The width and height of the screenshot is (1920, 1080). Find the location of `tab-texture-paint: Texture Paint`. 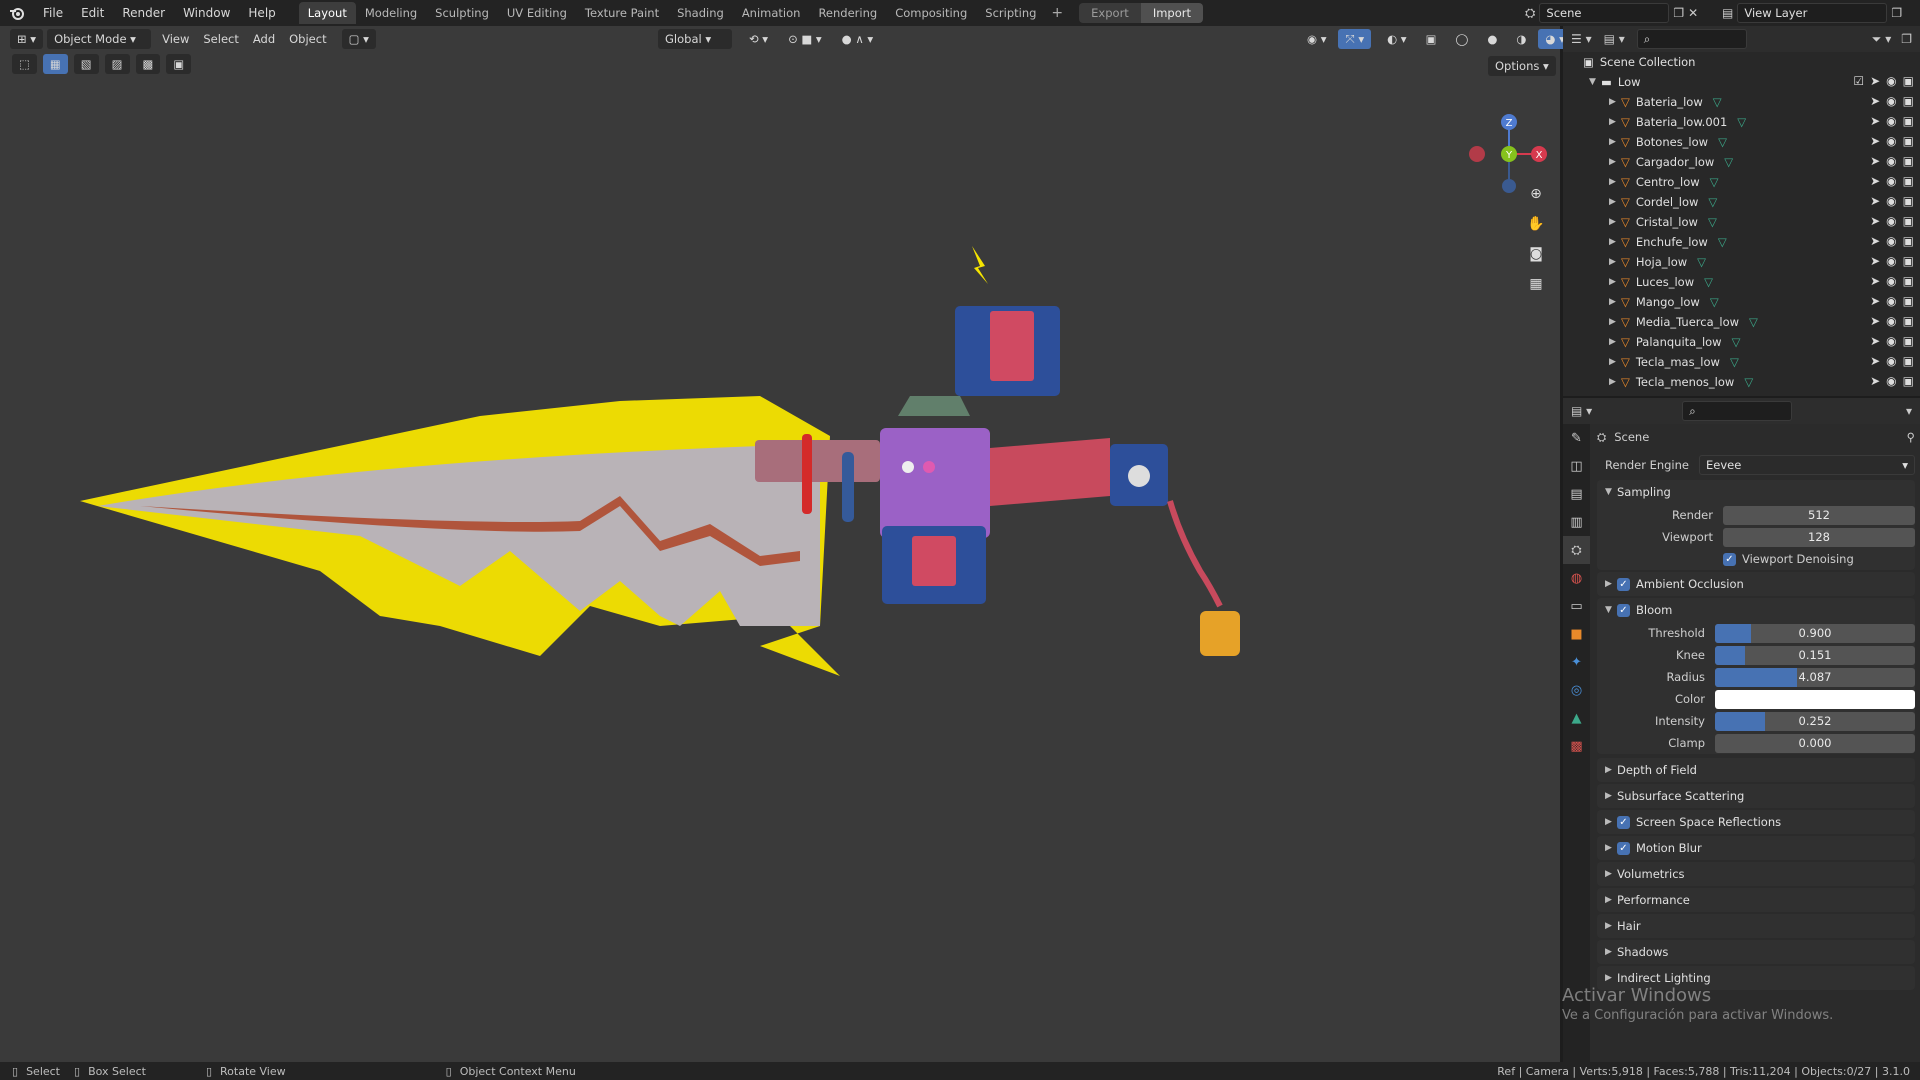

tab-texture-paint: Texture Paint is located at coordinates (622, 13).